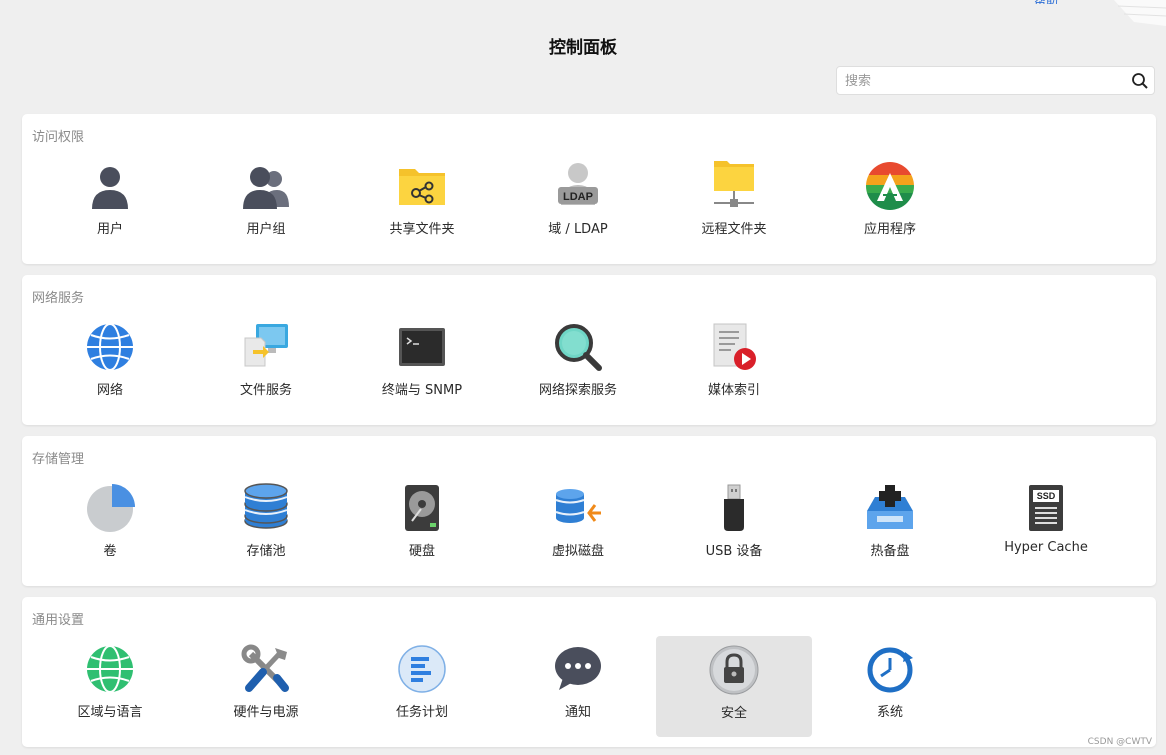 The image size is (1166, 755). I want to click on item-remote-folder: 远程文件夹, so click(734, 186).